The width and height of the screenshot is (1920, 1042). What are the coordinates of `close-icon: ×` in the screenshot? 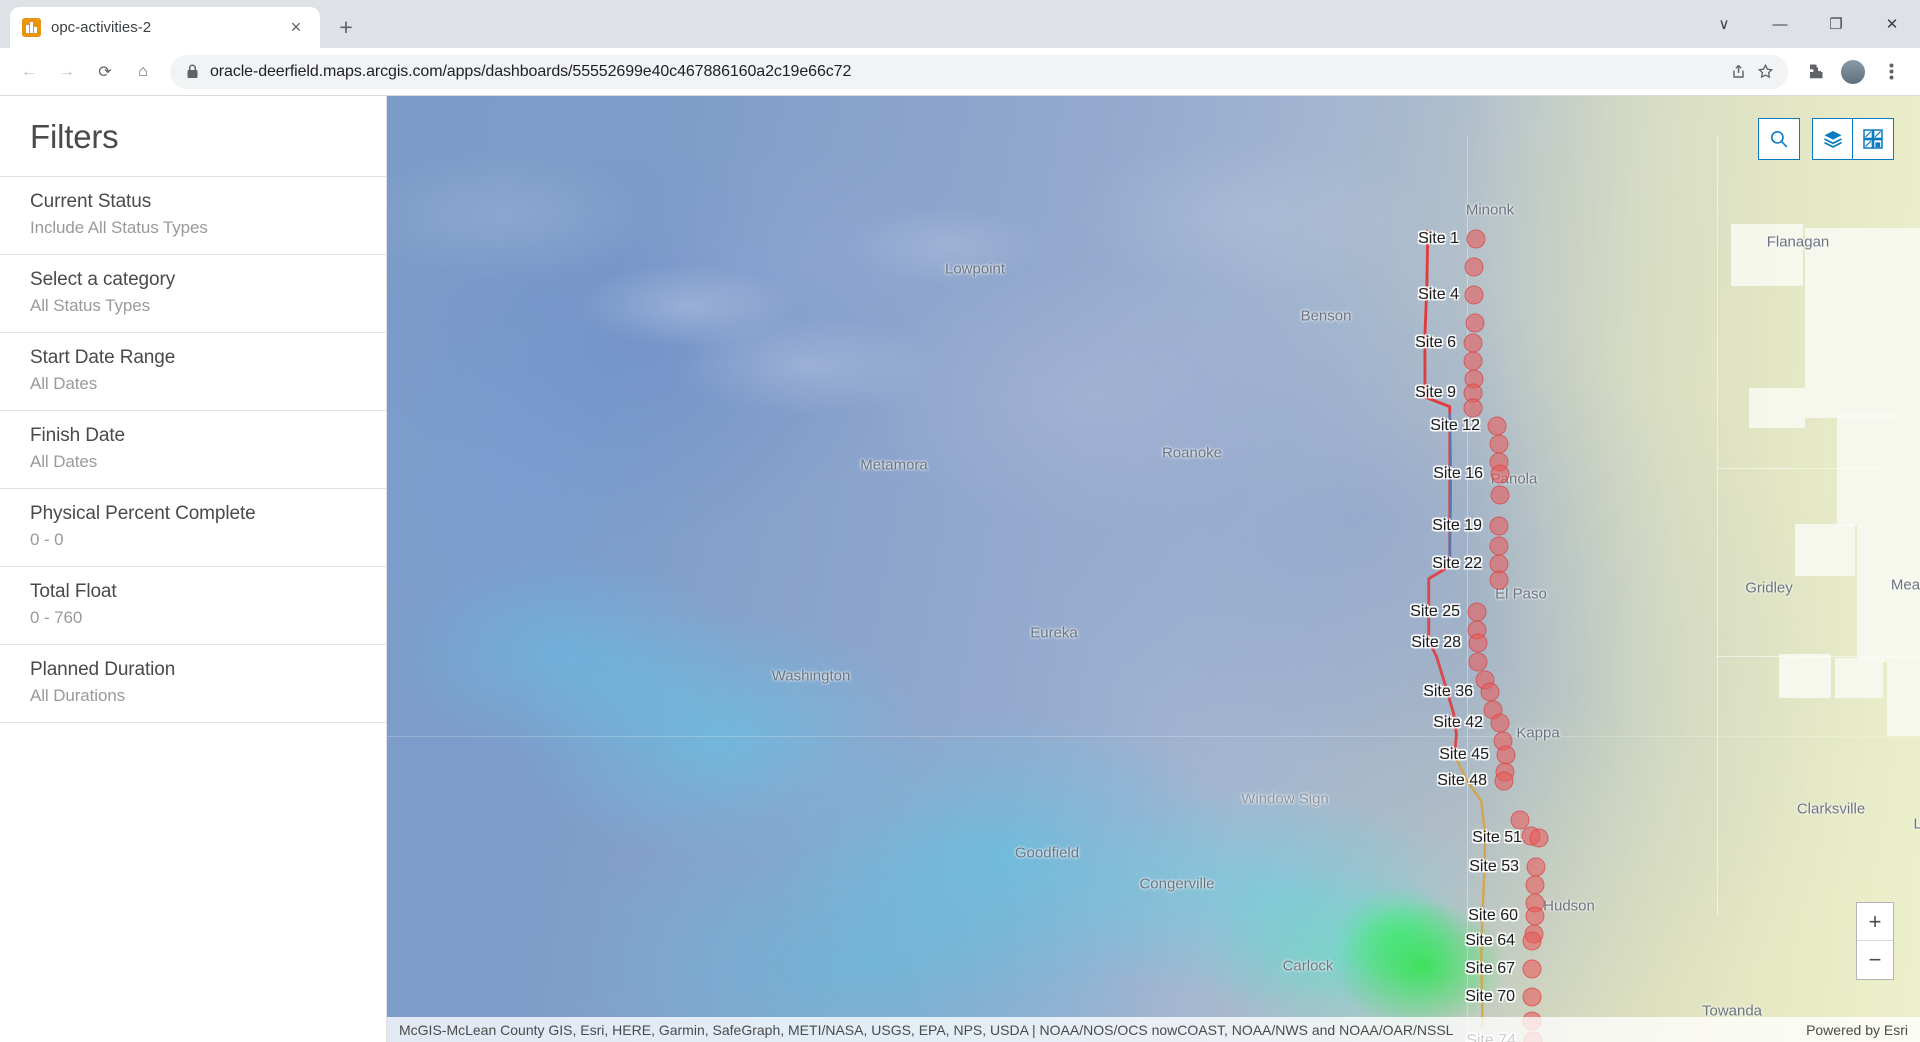 It's located at (296, 28).